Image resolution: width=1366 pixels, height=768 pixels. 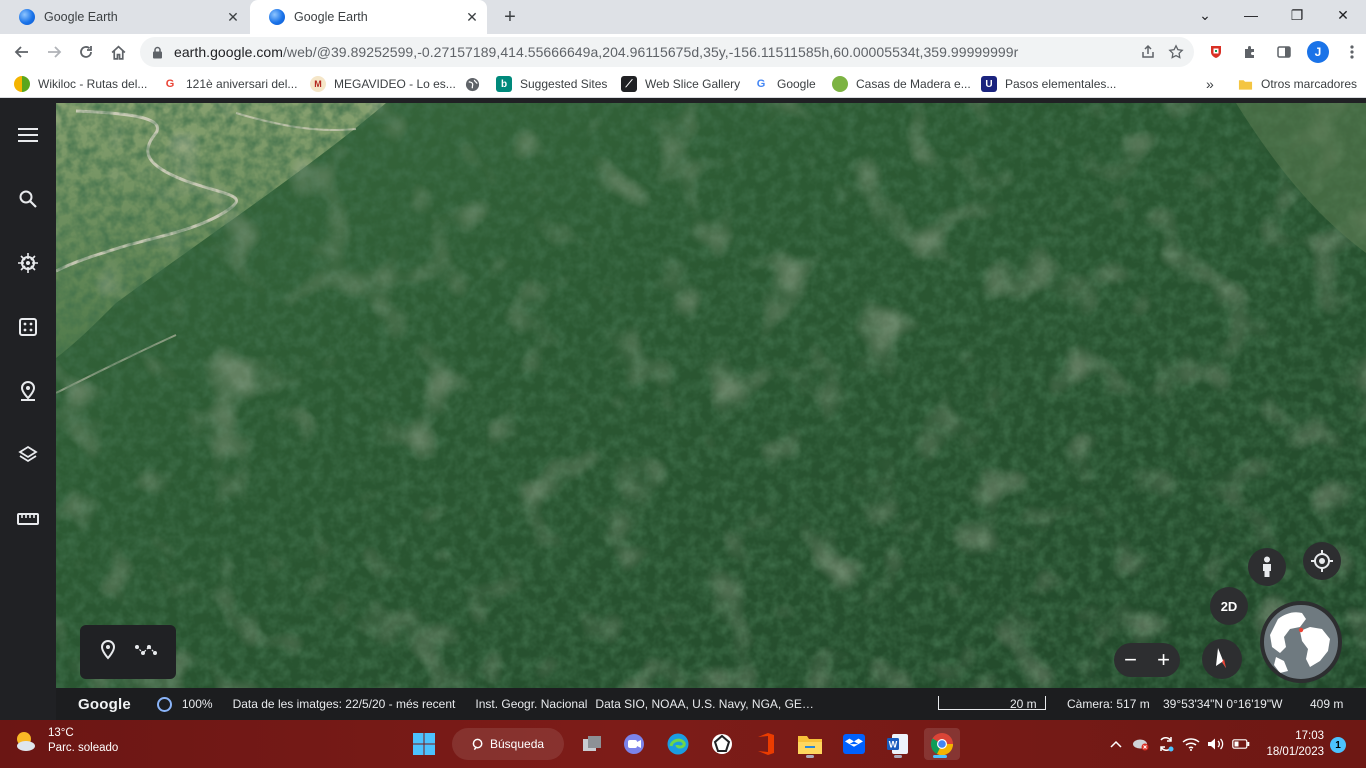 I want to click on globe-icon, so click(x=472, y=84).